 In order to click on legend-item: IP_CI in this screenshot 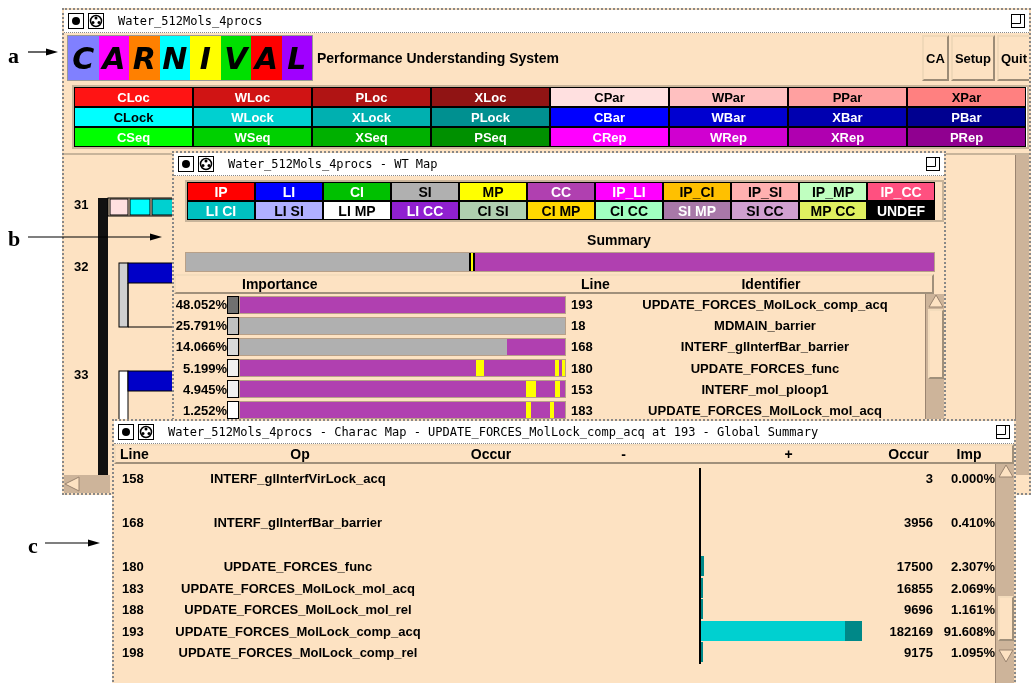, I will do `click(697, 191)`.